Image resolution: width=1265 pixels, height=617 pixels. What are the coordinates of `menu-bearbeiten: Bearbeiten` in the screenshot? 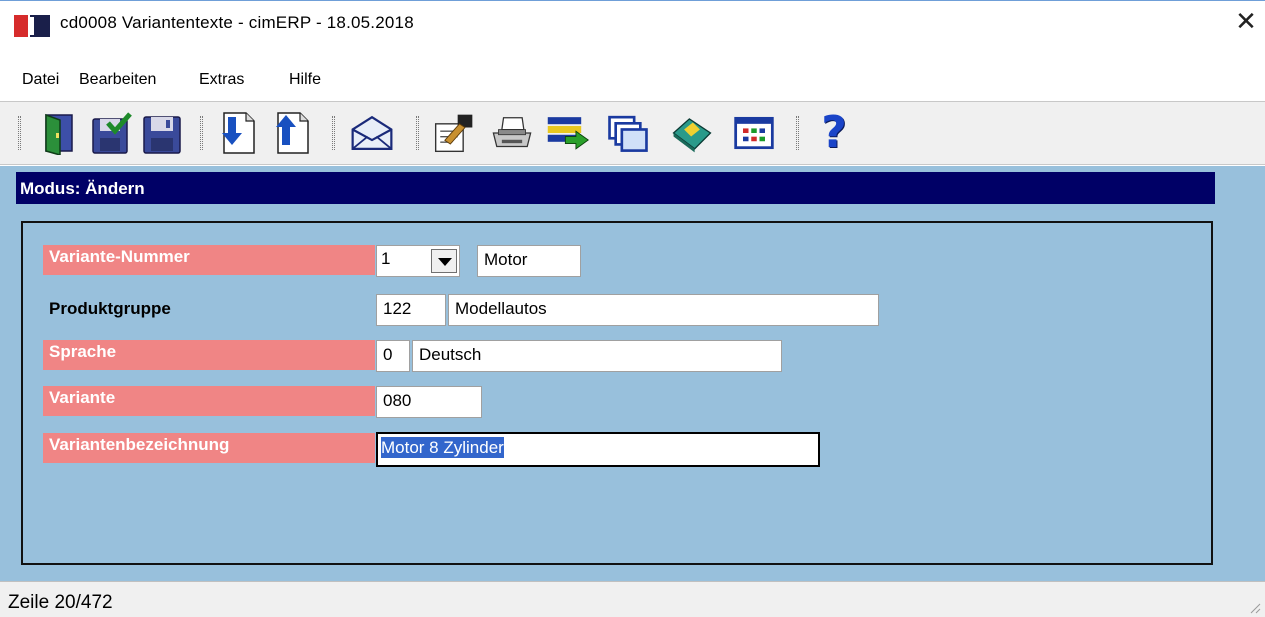 It's located at (117, 80).